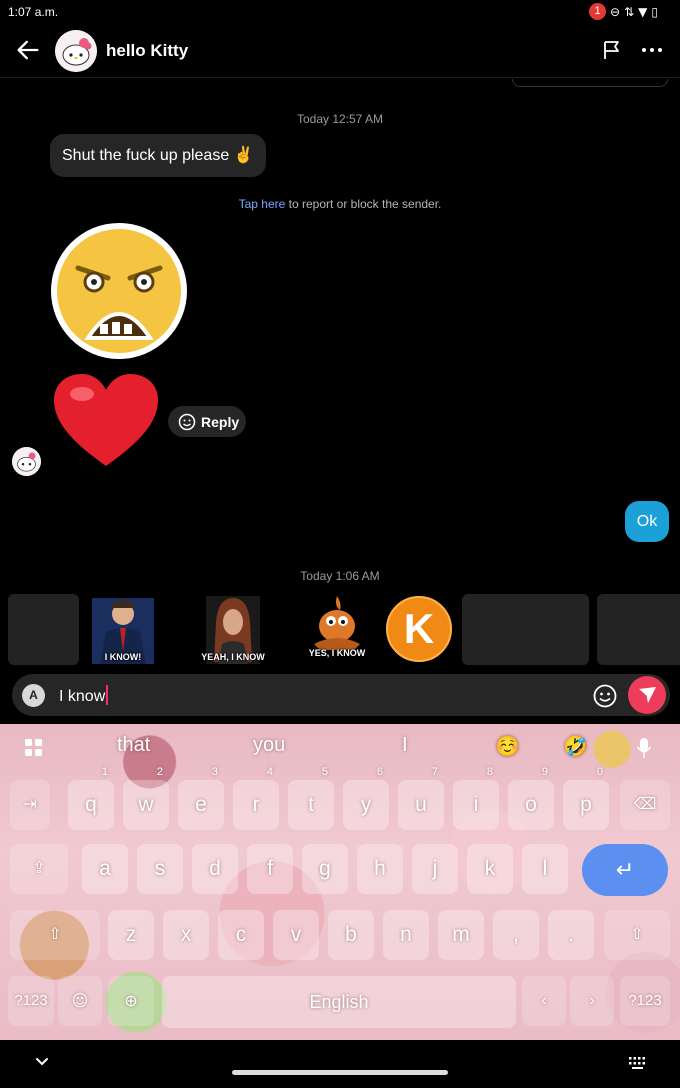 The image size is (680, 1088). I want to click on k-letter-sticker: K, so click(419, 629).